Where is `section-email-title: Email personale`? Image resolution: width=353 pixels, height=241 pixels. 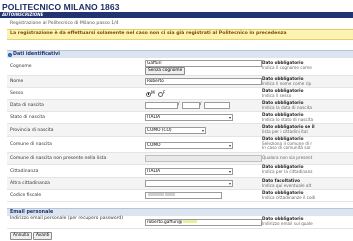 section-email-title: Email personale is located at coordinates (32, 212).